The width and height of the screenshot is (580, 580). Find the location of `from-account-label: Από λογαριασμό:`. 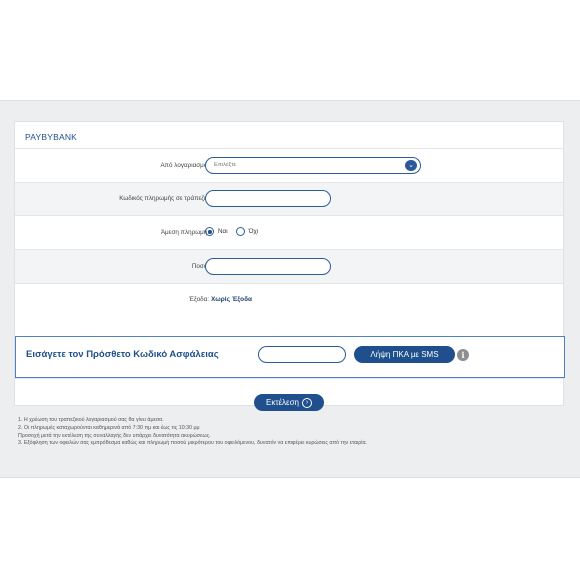

from-account-label: Από λογαριασμό: is located at coordinates (184, 165).